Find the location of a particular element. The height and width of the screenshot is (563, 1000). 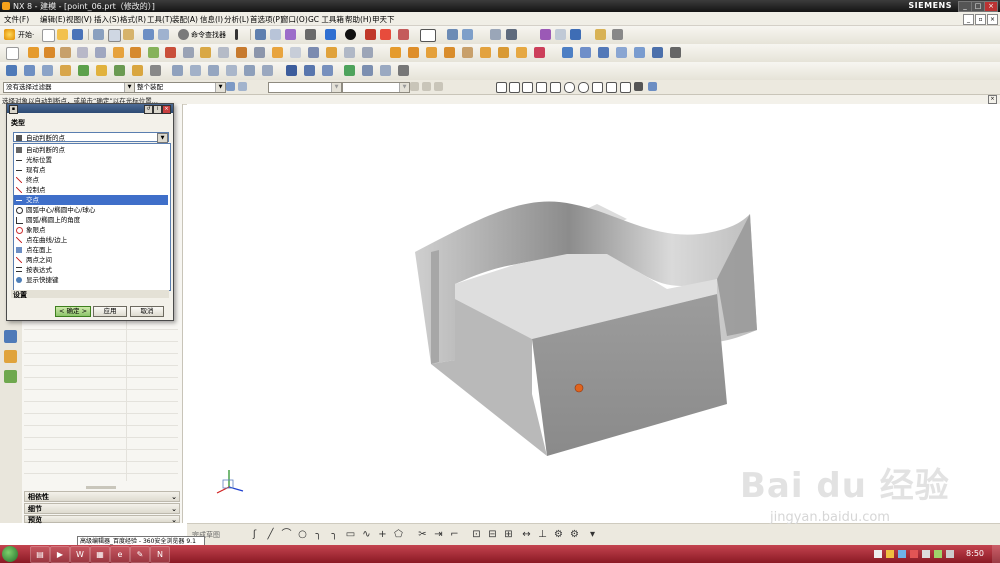

measure-icon is located at coordinates (545, 34).